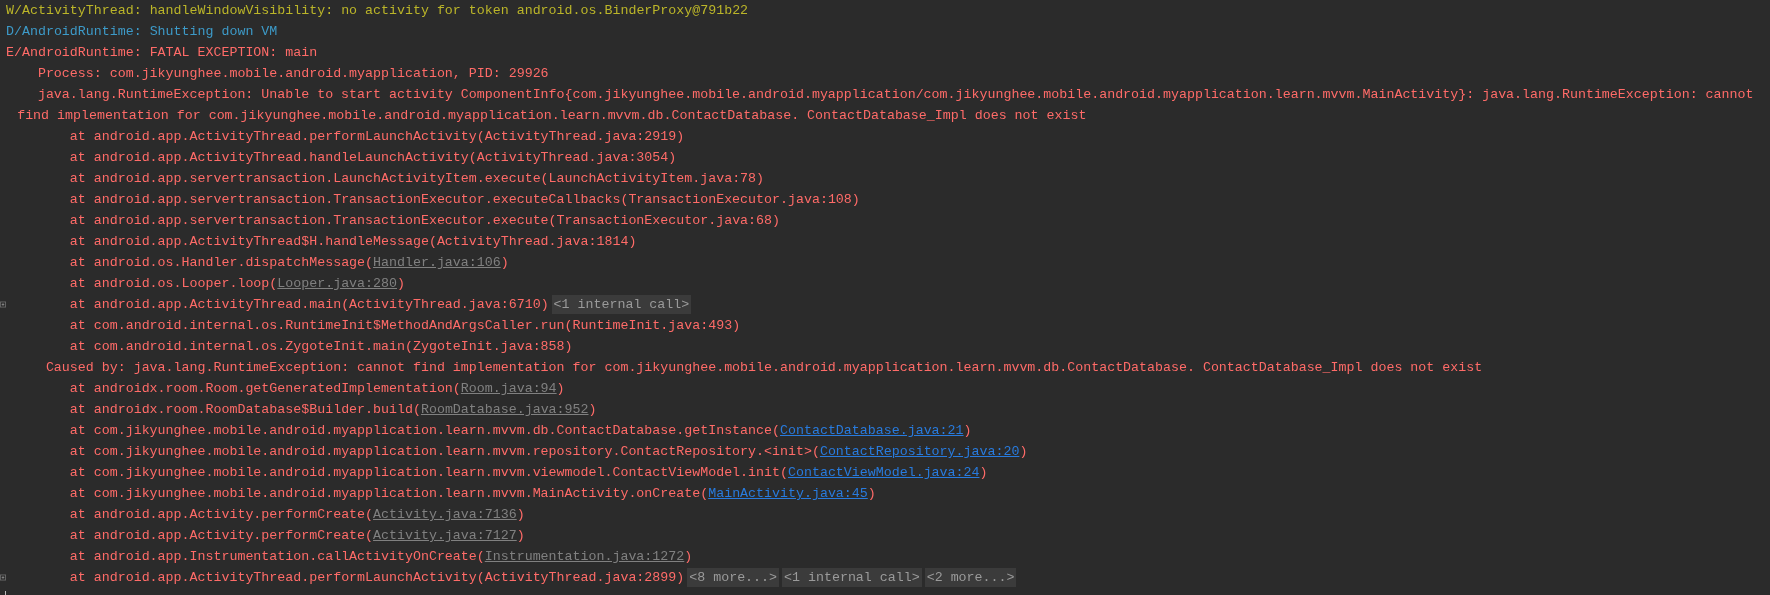 This screenshot has height=595, width=1770. Describe the element at coordinates (377, 11) in the screenshot. I see `log-message: W/ActivityThread: handleWindowVisibility: no activity for token android.os.BinderProxy@791b22` at that location.